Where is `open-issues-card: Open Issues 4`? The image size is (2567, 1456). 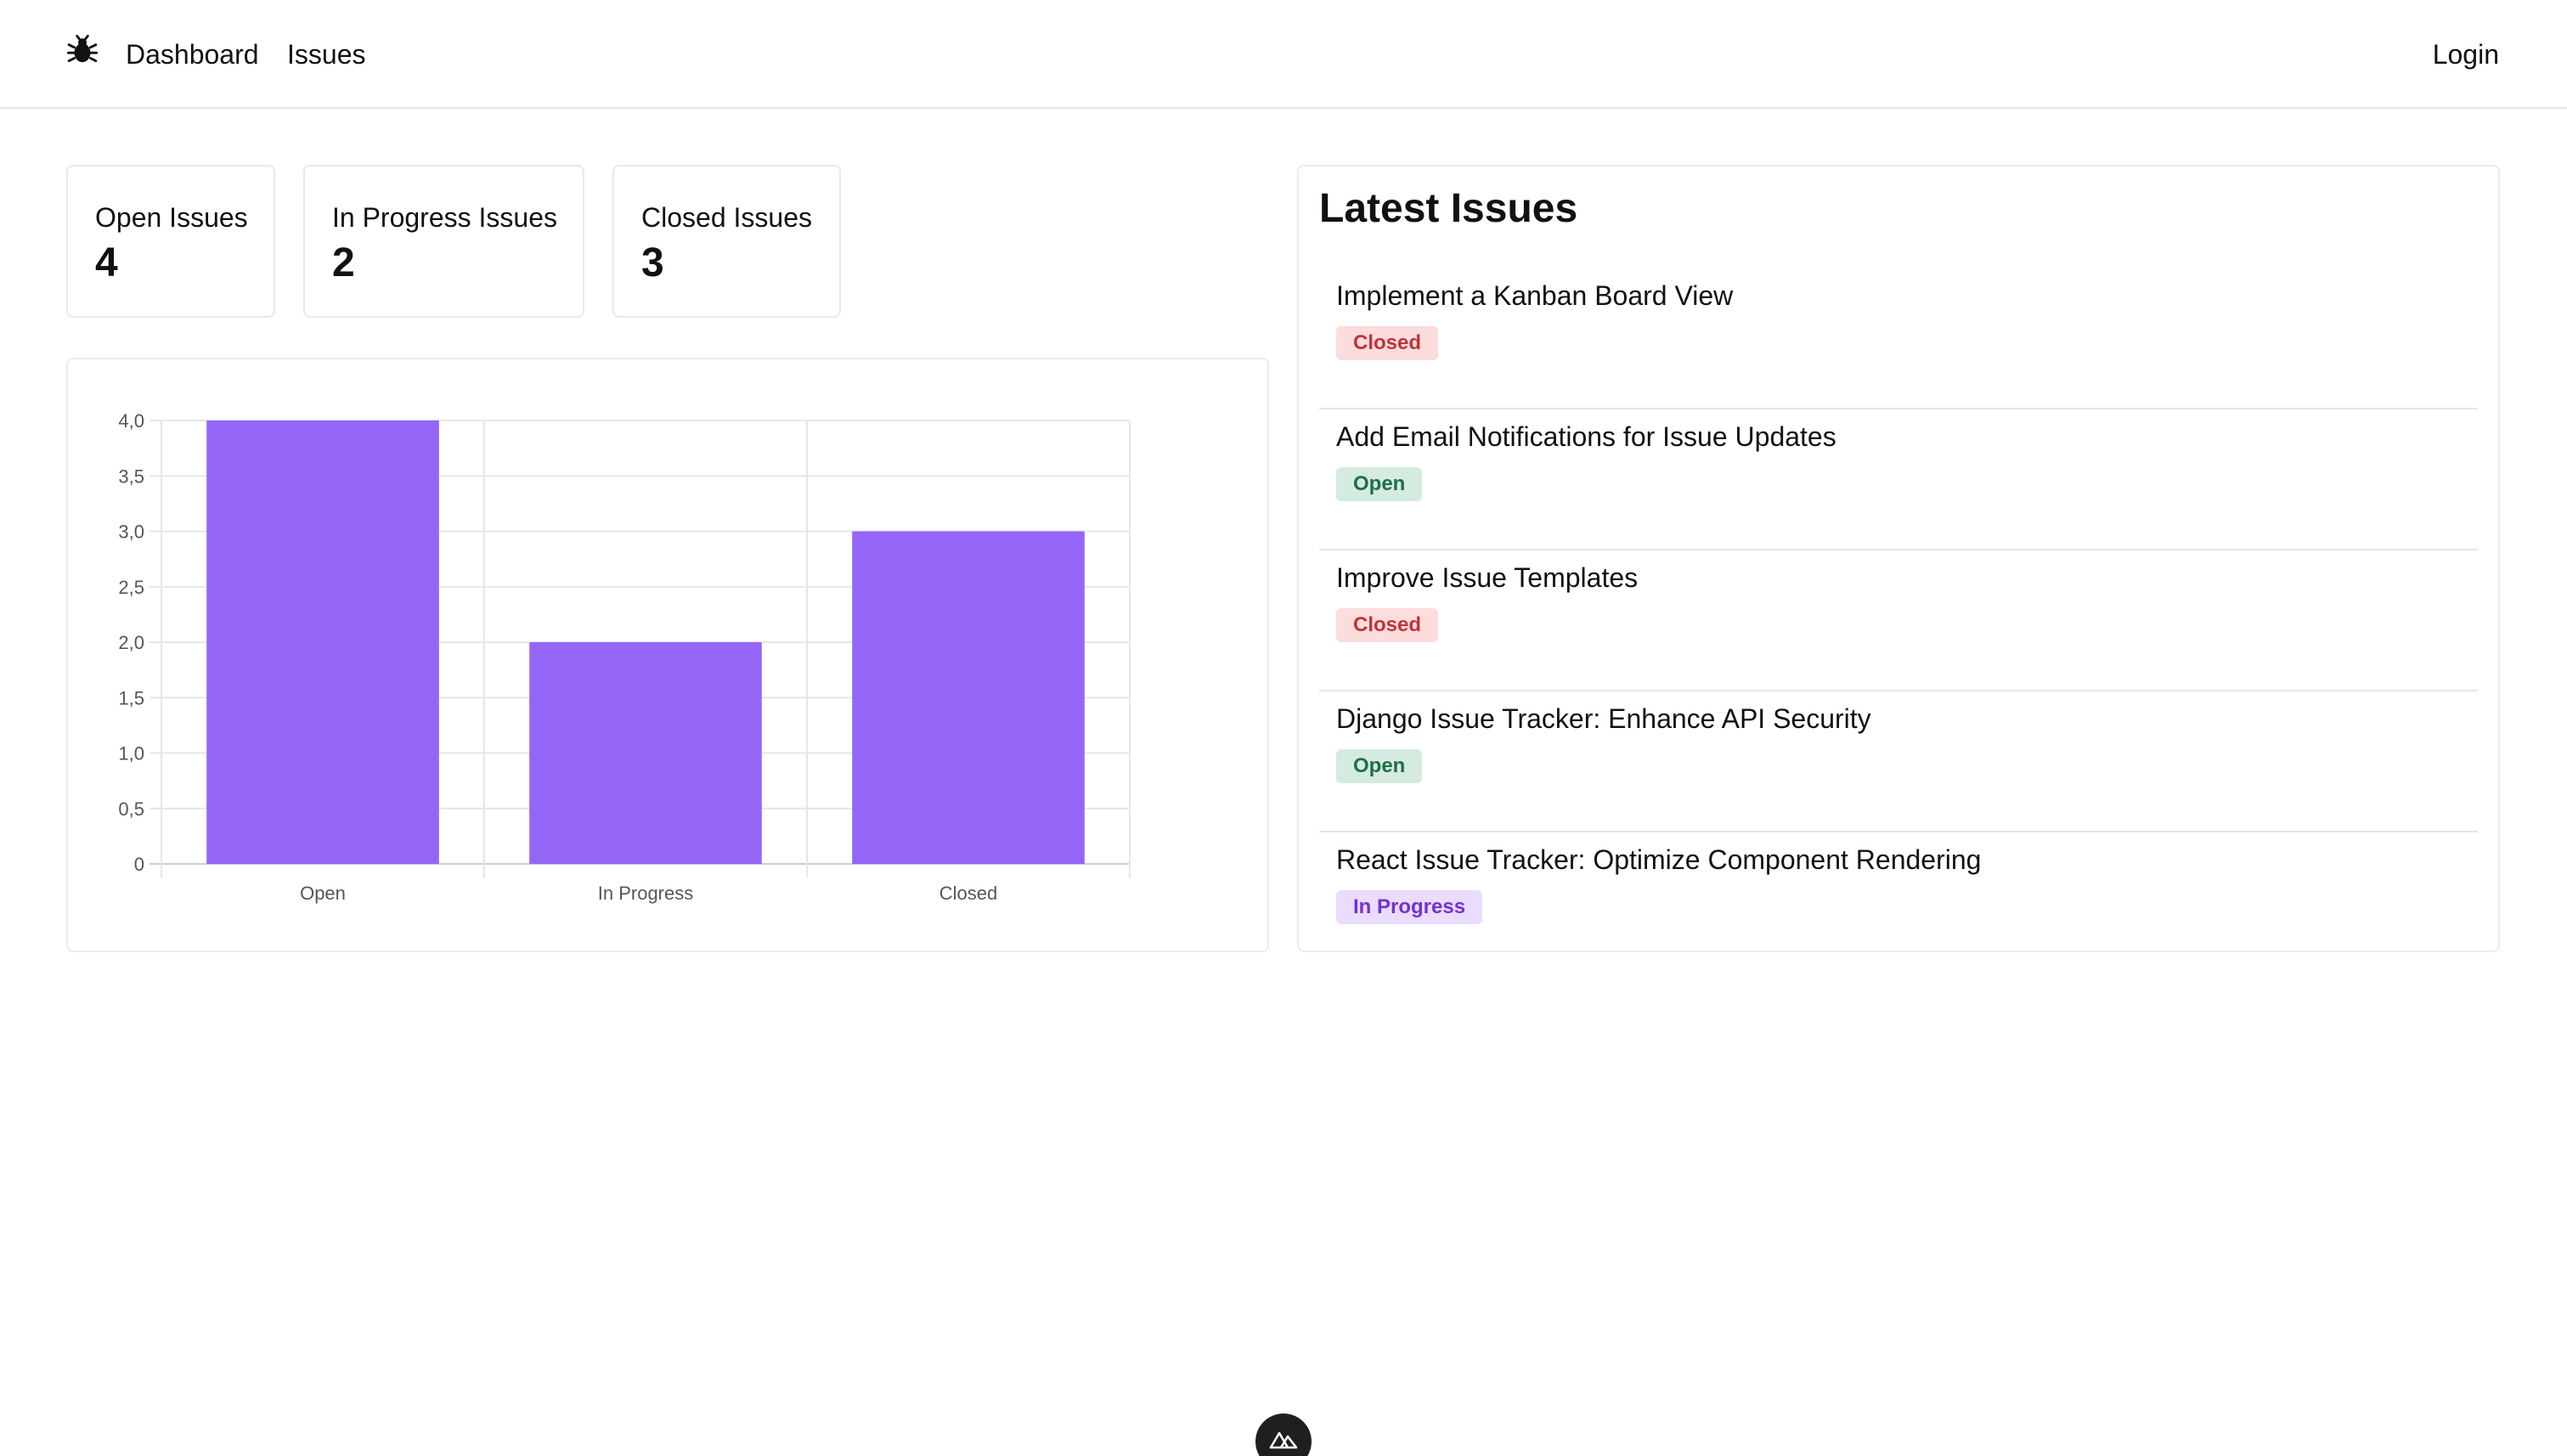
open-issues-card: Open Issues 4 is located at coordinates (170, 241).